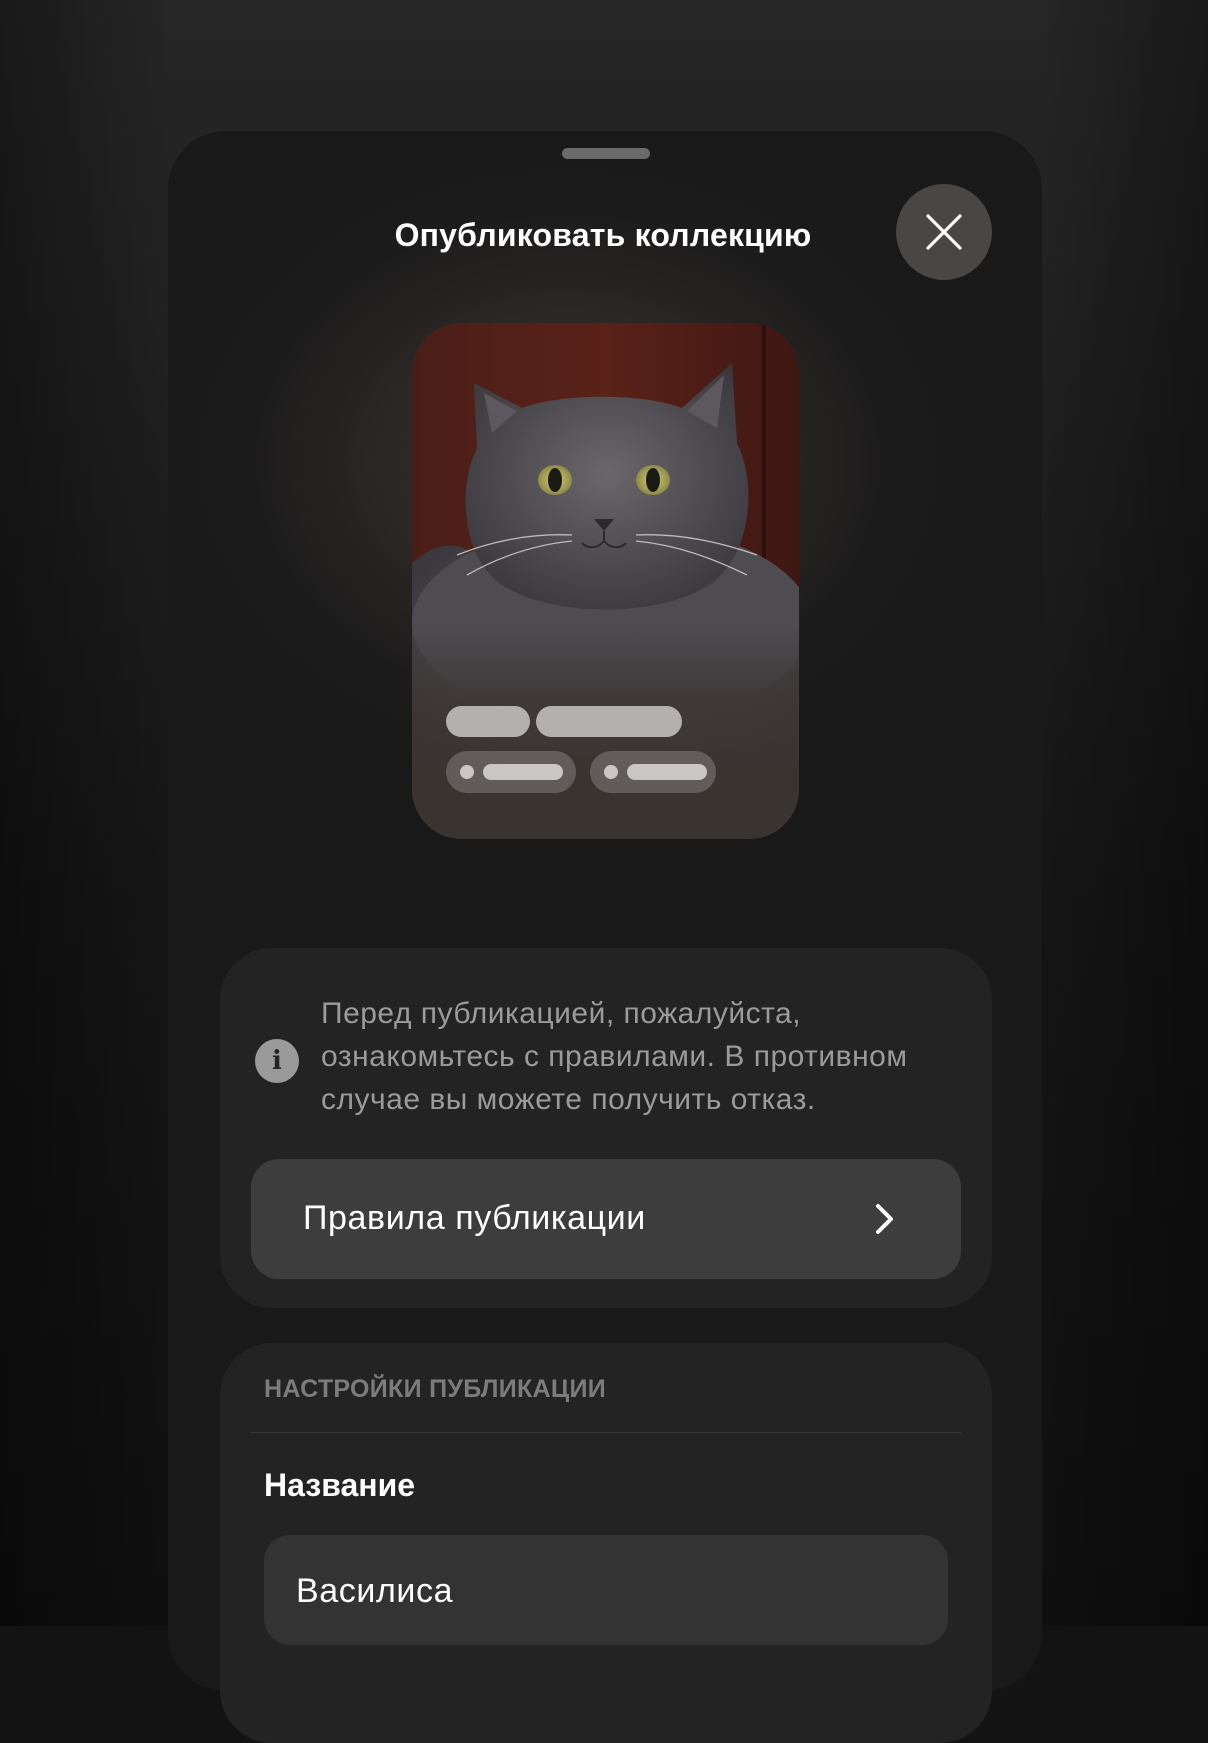  I want to click on publication-rules-label: Правила публикации, so click(474, 1218).